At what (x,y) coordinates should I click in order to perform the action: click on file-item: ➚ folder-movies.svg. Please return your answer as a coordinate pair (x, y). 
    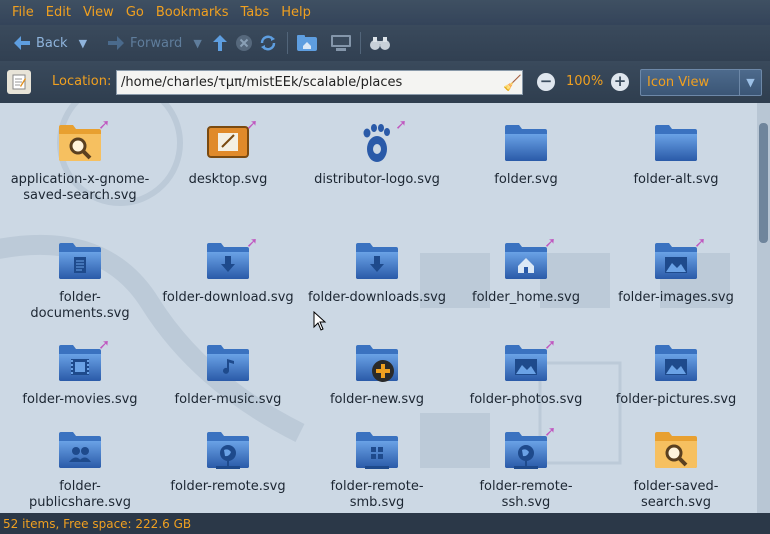
    Looking at the image, I should click on (80, 372).